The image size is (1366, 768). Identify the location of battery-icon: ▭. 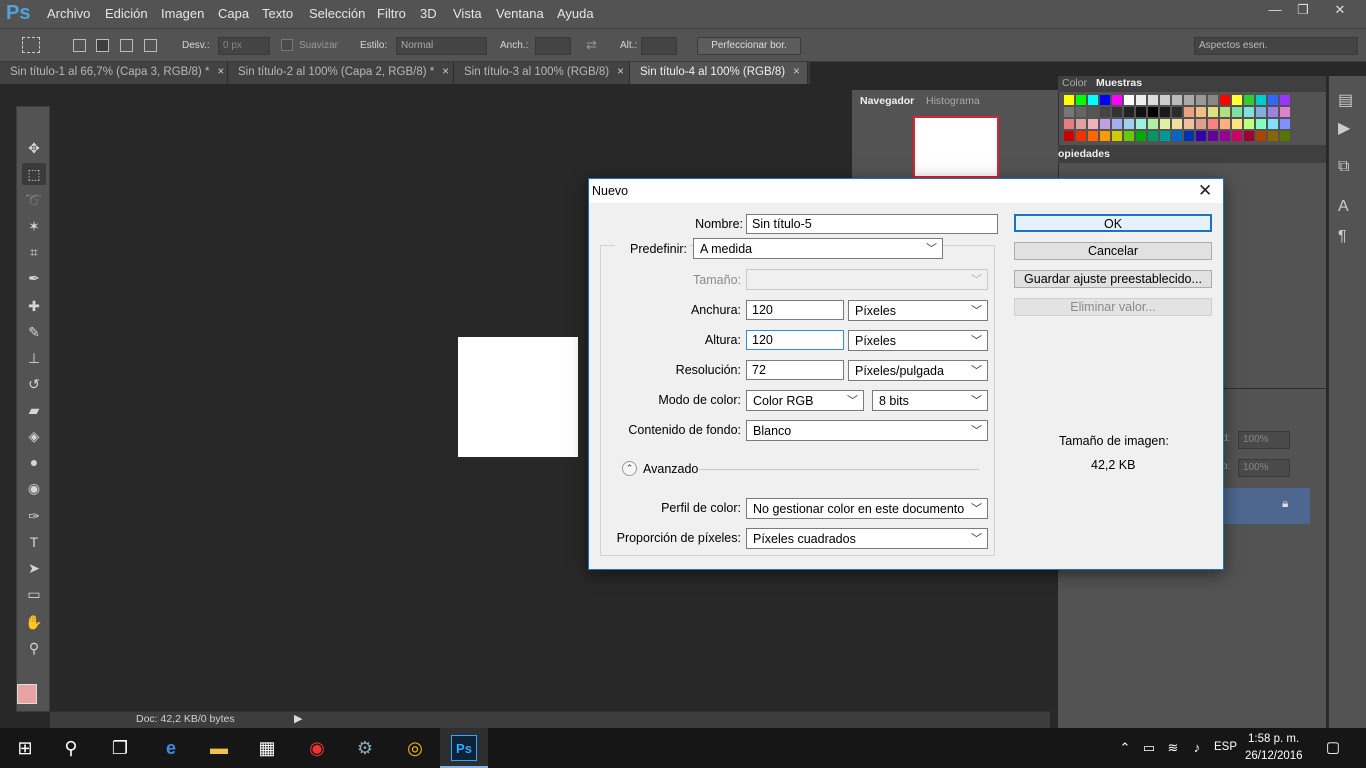
(1149, 748).